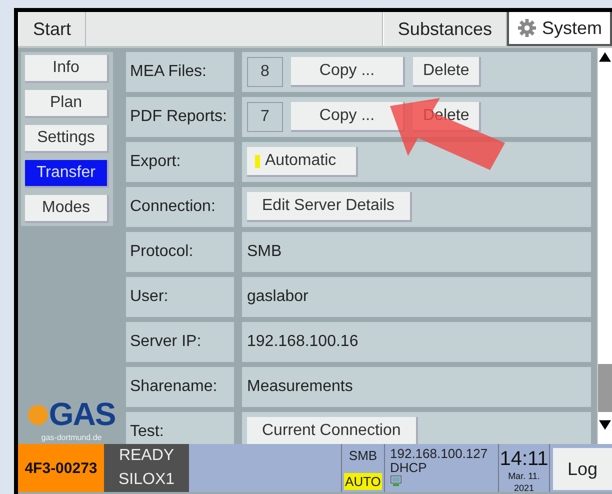  What do you see at coordinates (38, 414) in the screenshot?
I see `ball-icon` at bounding box center [38, 414].